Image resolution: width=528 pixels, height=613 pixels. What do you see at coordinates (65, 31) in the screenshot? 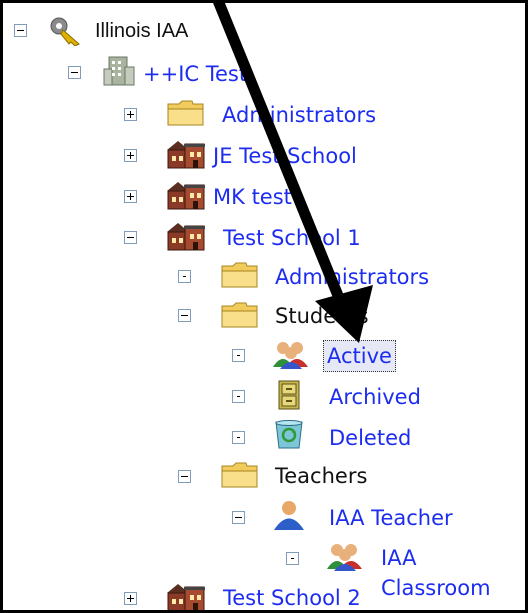
I see `keys-icon` at bounding box center [65, 31].